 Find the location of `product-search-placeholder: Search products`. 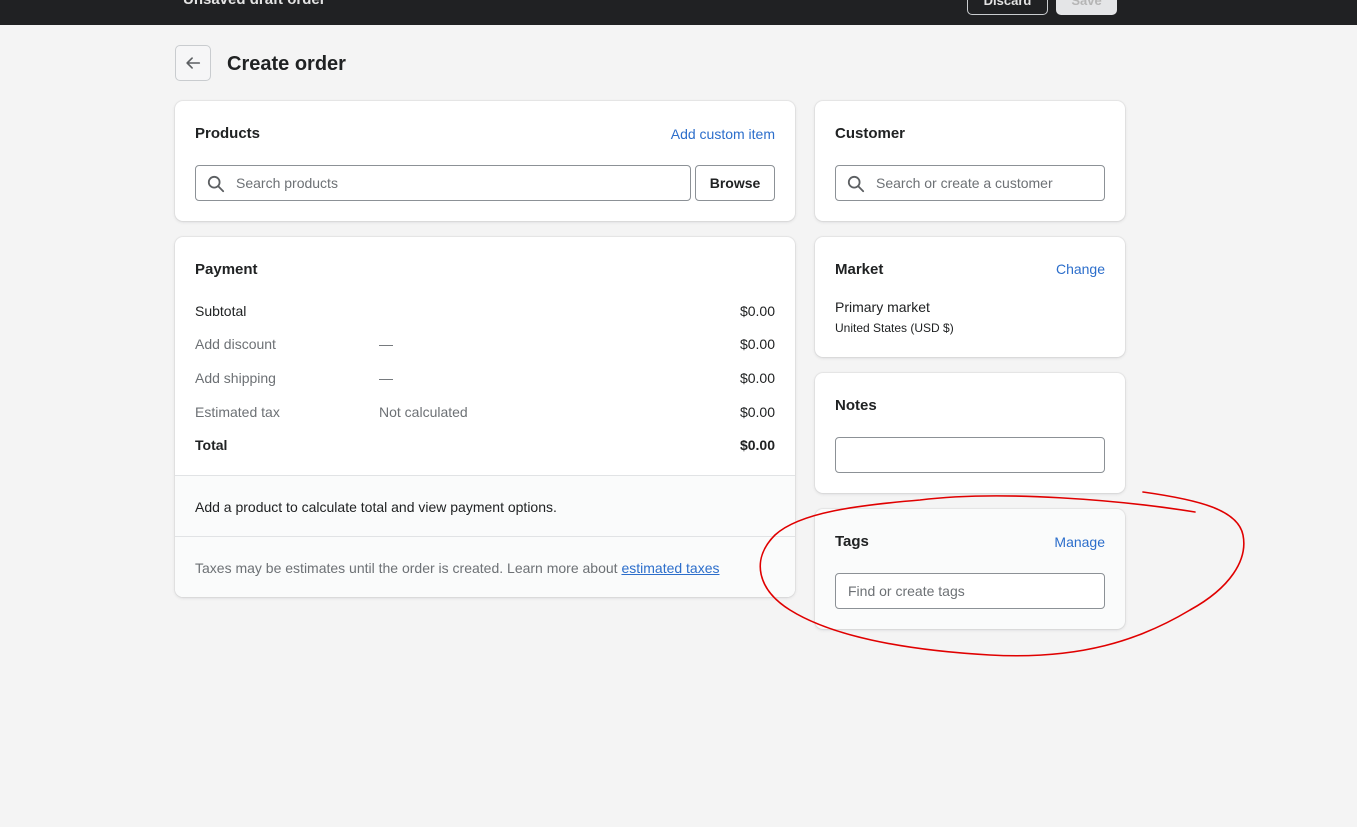

product-search-placeholder: Search products is located at coordinates (287, 183).